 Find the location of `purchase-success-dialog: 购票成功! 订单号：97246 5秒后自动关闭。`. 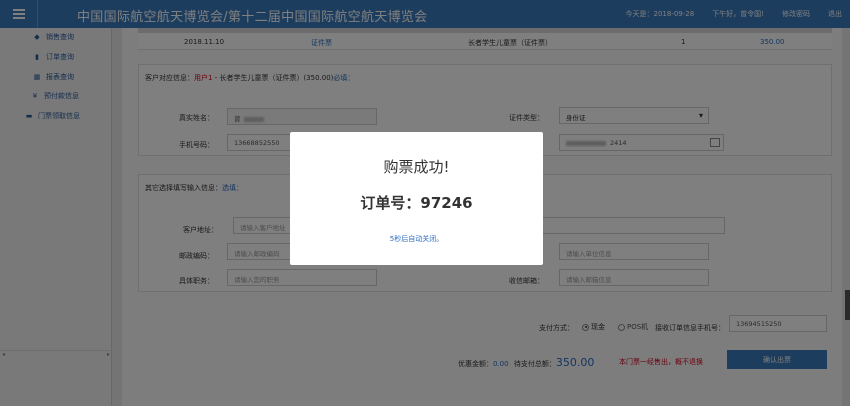

purchase-success-dialog: 购票成功! 订单号：97246 5秒后自动关闭。 is located at coordinates (416, 198).